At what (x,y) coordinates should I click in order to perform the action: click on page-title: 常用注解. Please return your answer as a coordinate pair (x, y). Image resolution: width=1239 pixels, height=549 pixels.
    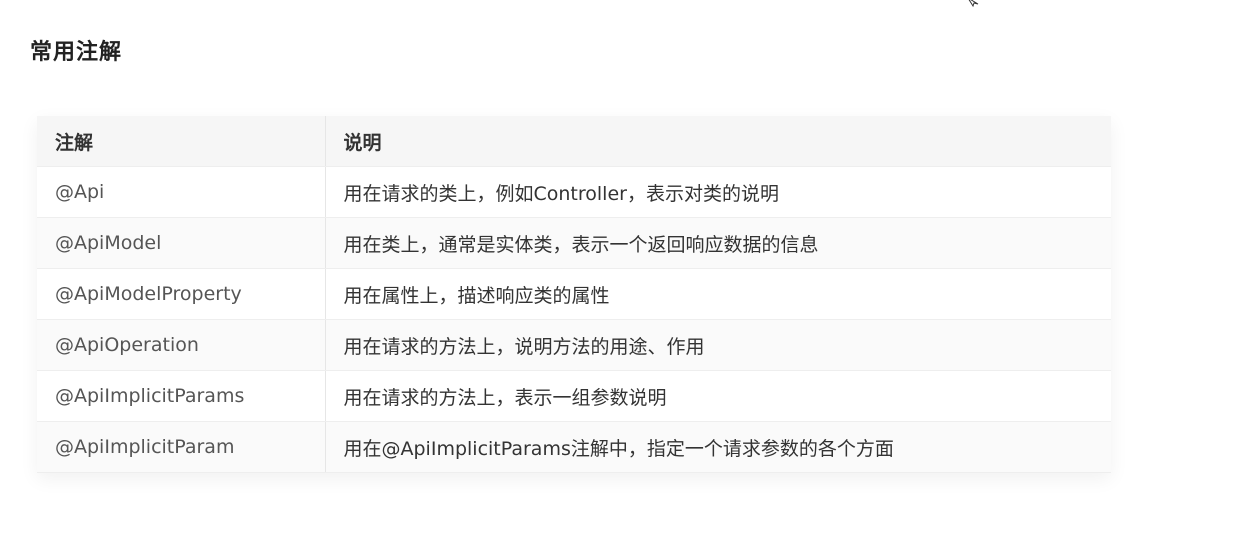
    Looking at the image, I should click on (76, 52).